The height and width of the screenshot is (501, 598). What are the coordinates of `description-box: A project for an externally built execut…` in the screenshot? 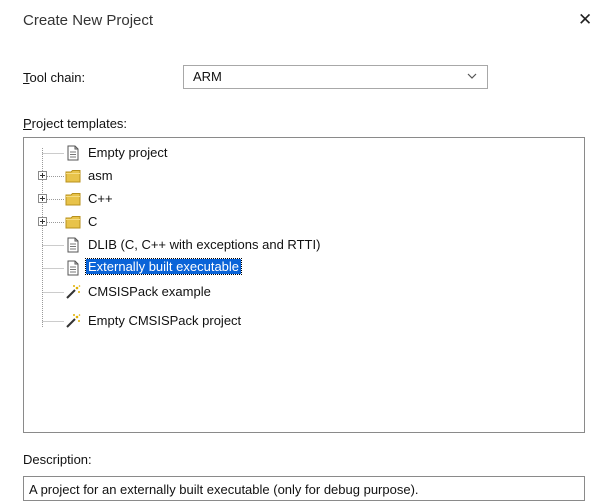 It's located at (304, 488).